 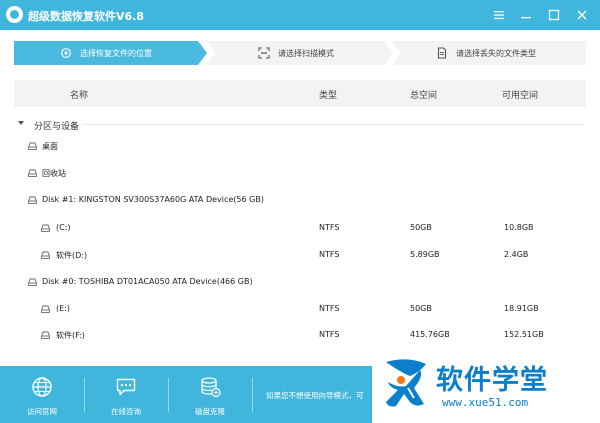 I want to click on item-name: (E:), so click(x=63, y=308).